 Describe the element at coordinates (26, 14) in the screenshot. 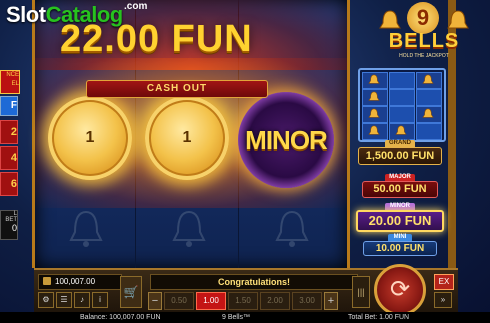

I see `watermark-slot: Slot` at that location.